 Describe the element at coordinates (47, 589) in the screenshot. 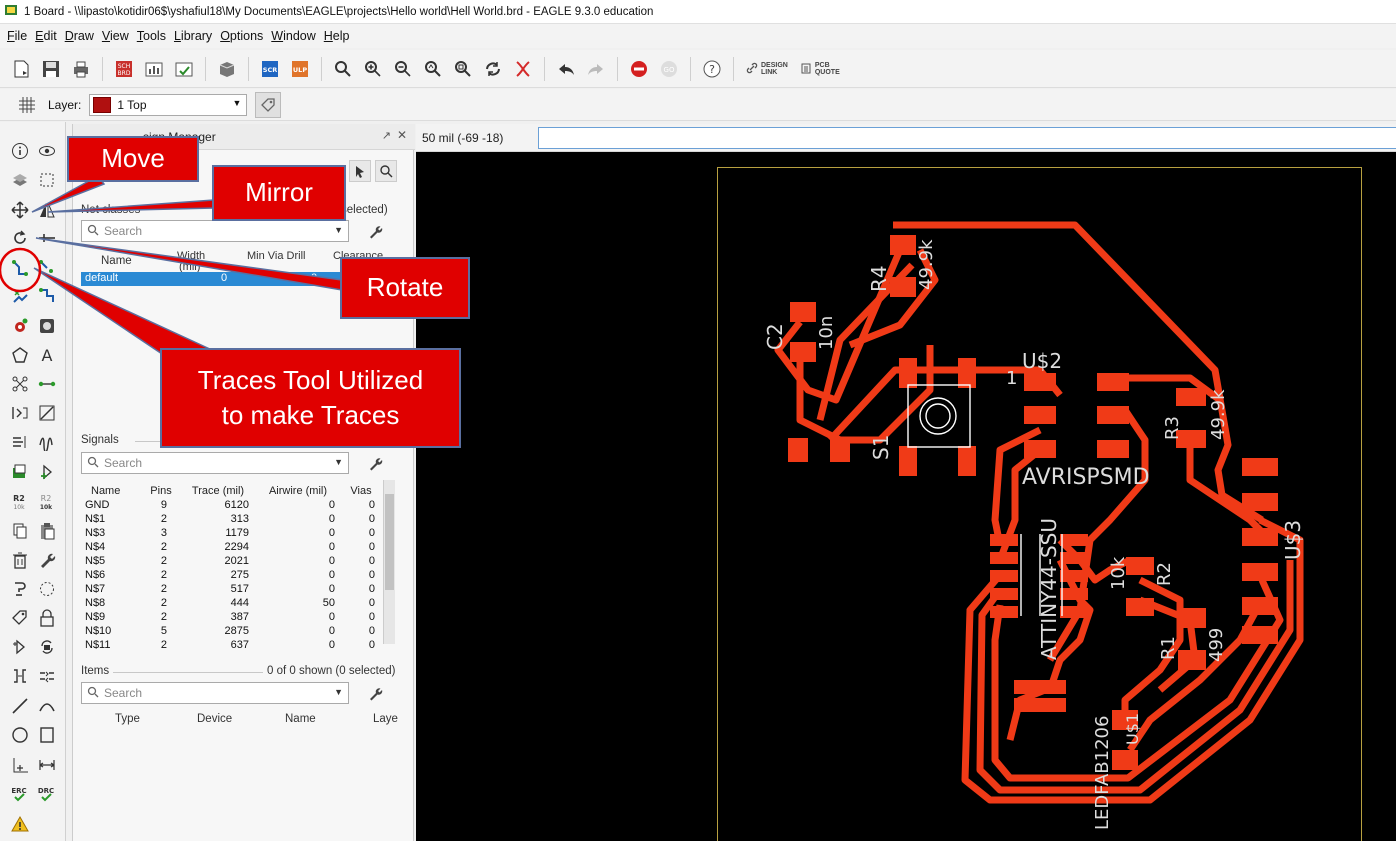

I see `group-icon` at that location.